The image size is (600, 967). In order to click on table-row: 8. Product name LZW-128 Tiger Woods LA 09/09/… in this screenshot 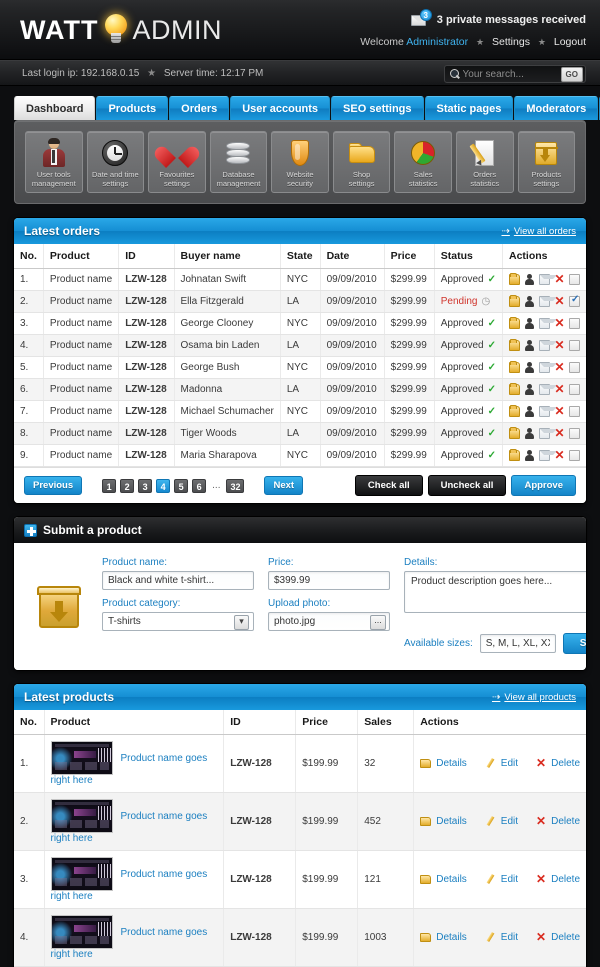, I will do `click(300, 433)`.